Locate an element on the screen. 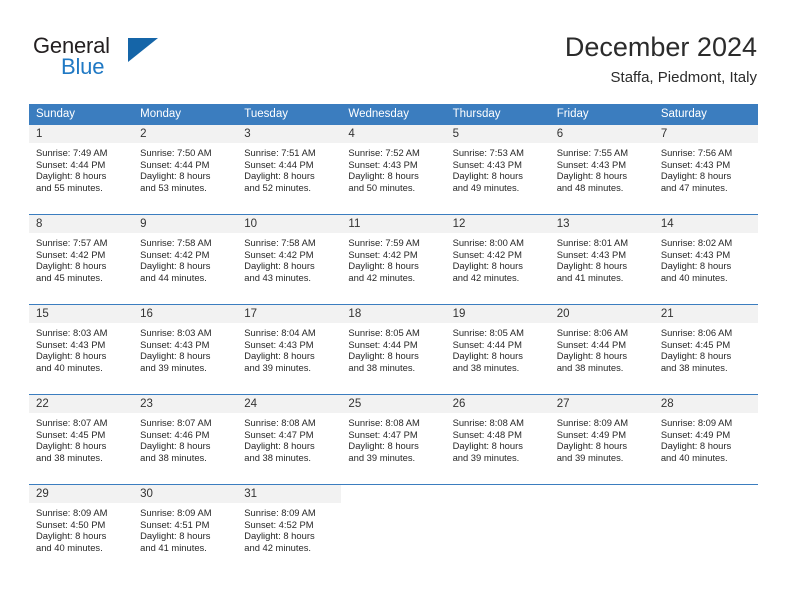 Image resolution: width=792 pixels, height=612 pixels. sunset-text: Sunset: 4:49 PM is located at coordinates (695, 434).